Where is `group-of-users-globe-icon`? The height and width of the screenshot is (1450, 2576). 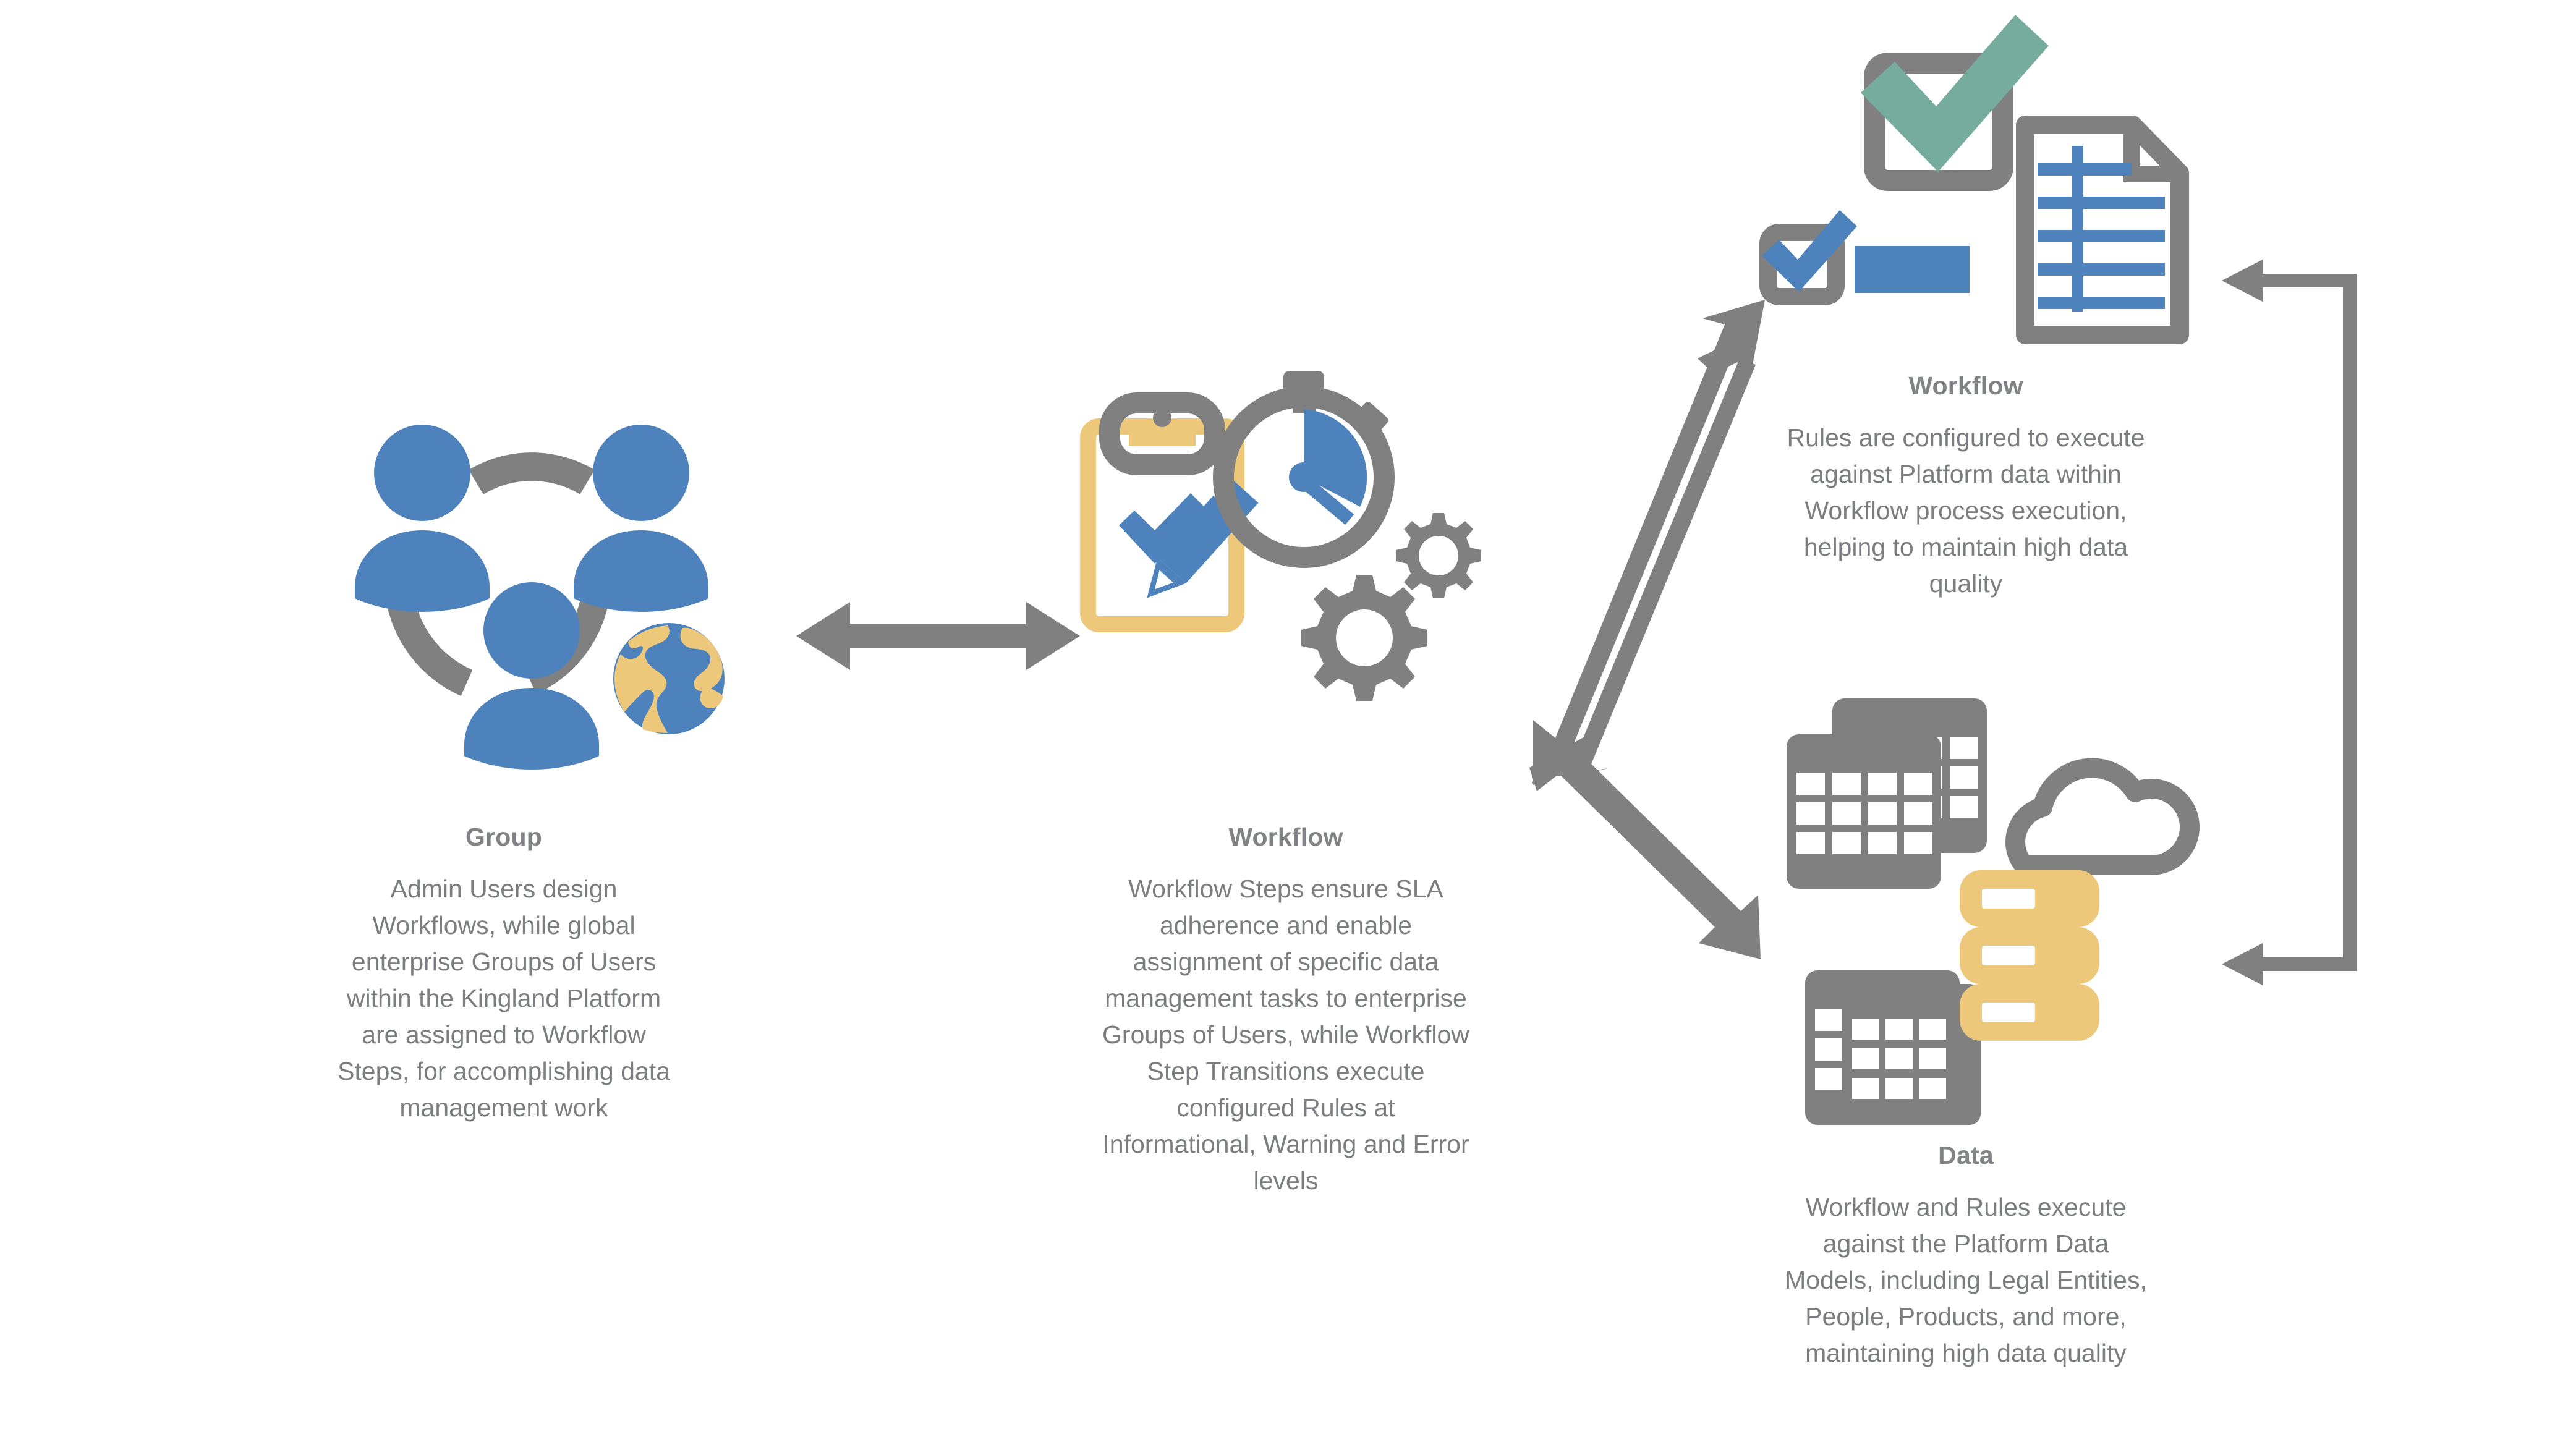
group-of-users-globe-icon is located at coordinates (540, 597).